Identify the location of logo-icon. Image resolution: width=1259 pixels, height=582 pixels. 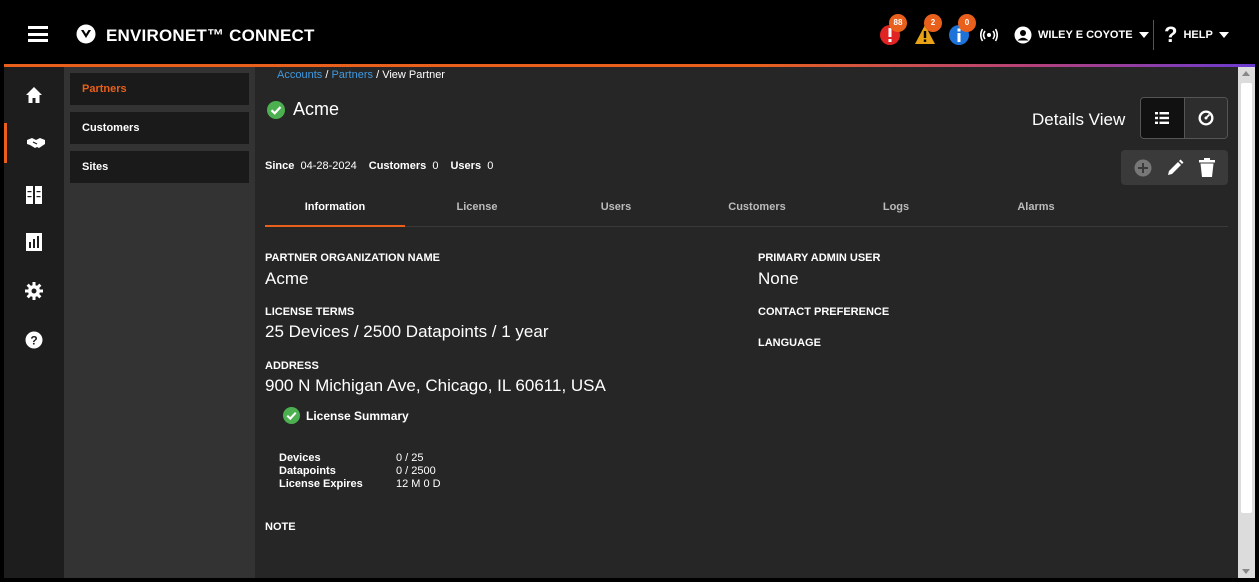
(86, 34).